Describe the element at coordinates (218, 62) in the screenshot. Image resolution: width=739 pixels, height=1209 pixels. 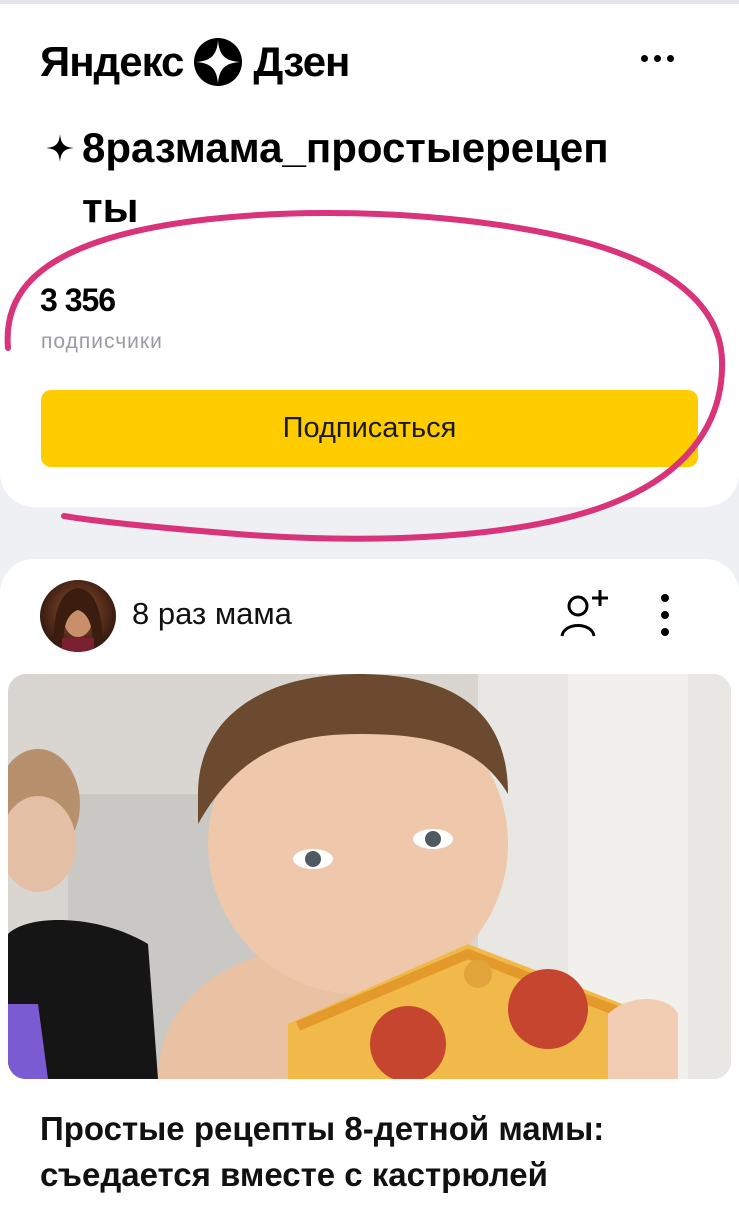
I see `zen-star-icon` at that location.